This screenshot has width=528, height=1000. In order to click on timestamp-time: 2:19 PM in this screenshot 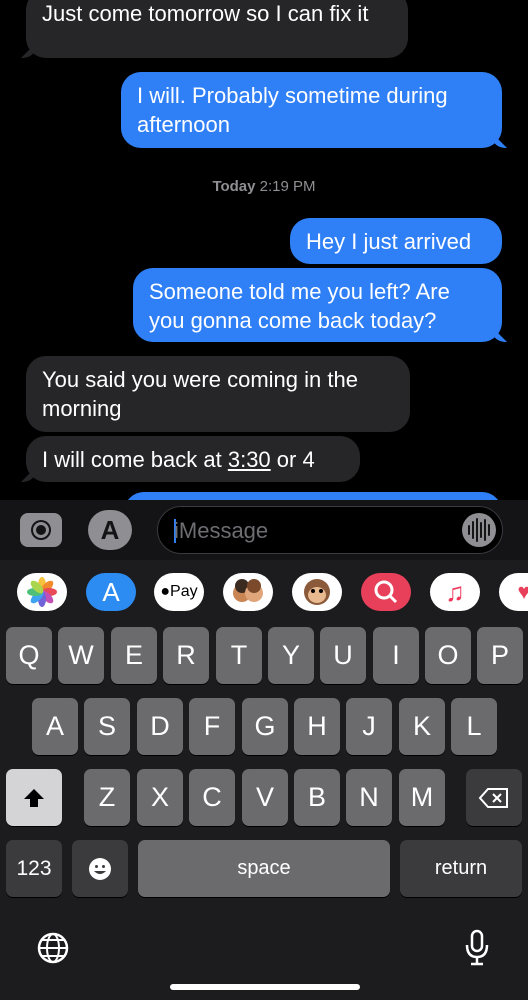, I will do `click(287, 186)`.